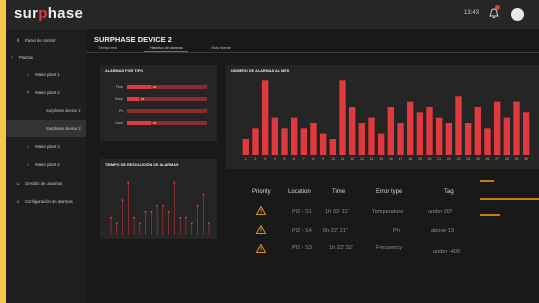  I want to click on logo: surphase, so click(48, 13).